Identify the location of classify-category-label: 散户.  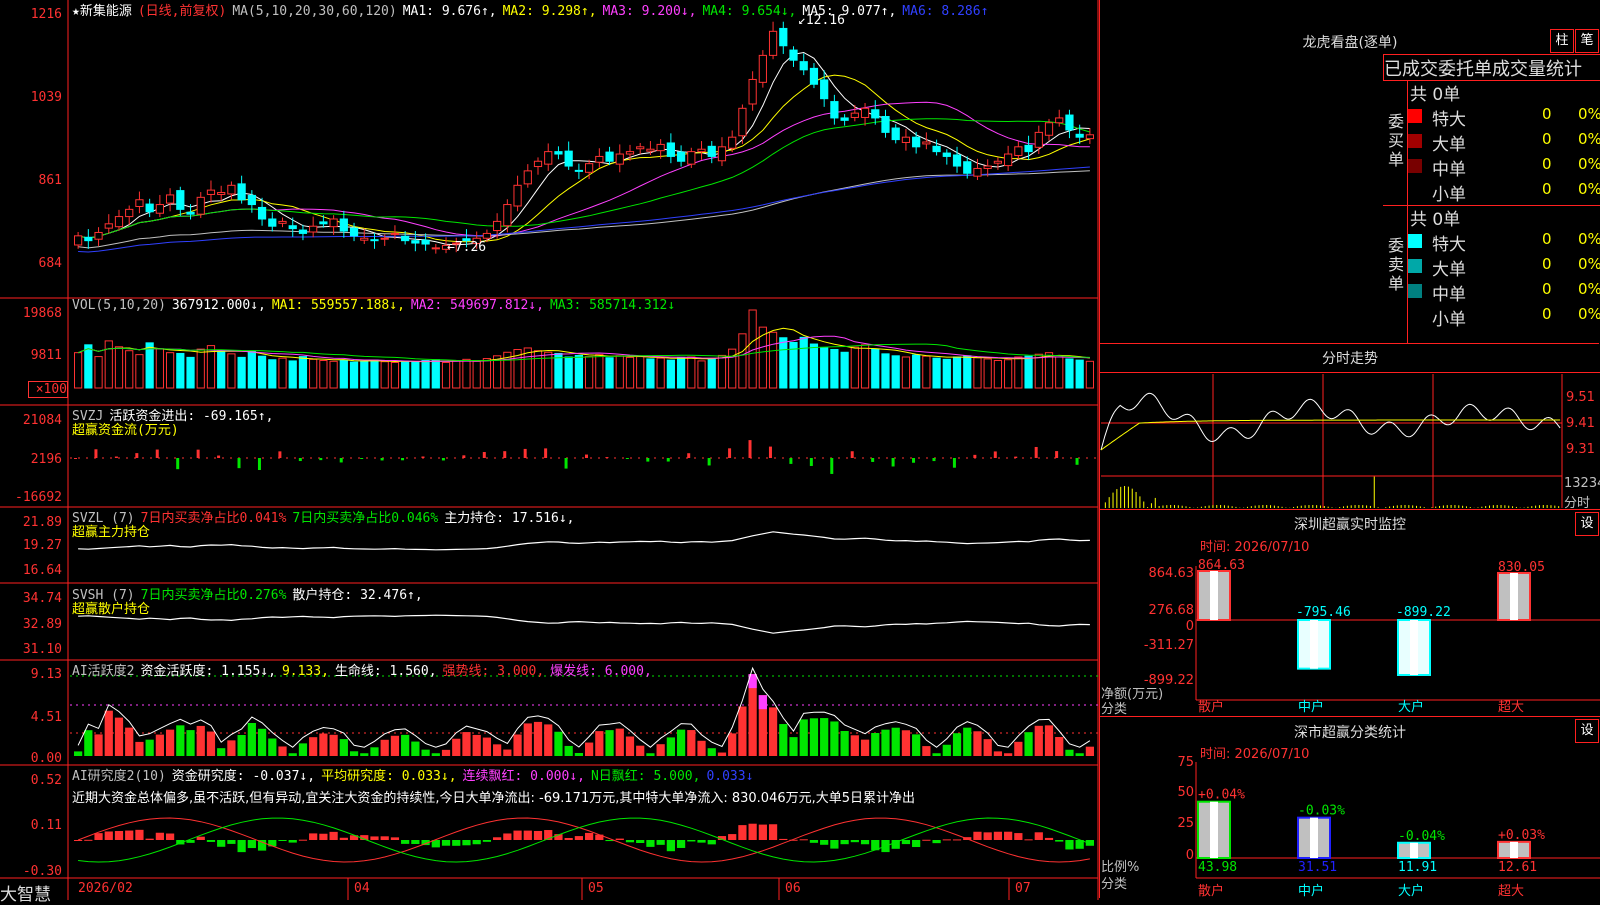
(1211, 891).